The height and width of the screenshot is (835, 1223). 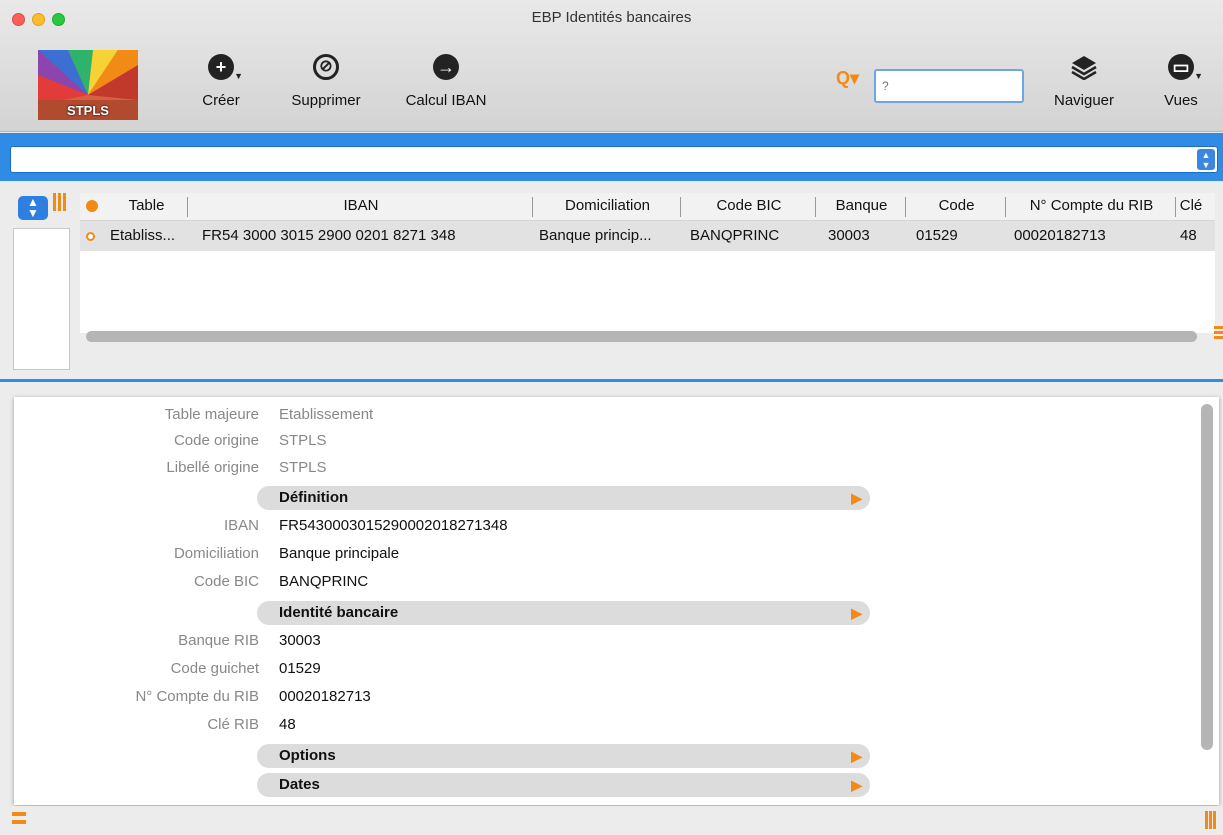 I want to click on column-header-domiciliation: Domiciliation, so click(x=608, y=207).